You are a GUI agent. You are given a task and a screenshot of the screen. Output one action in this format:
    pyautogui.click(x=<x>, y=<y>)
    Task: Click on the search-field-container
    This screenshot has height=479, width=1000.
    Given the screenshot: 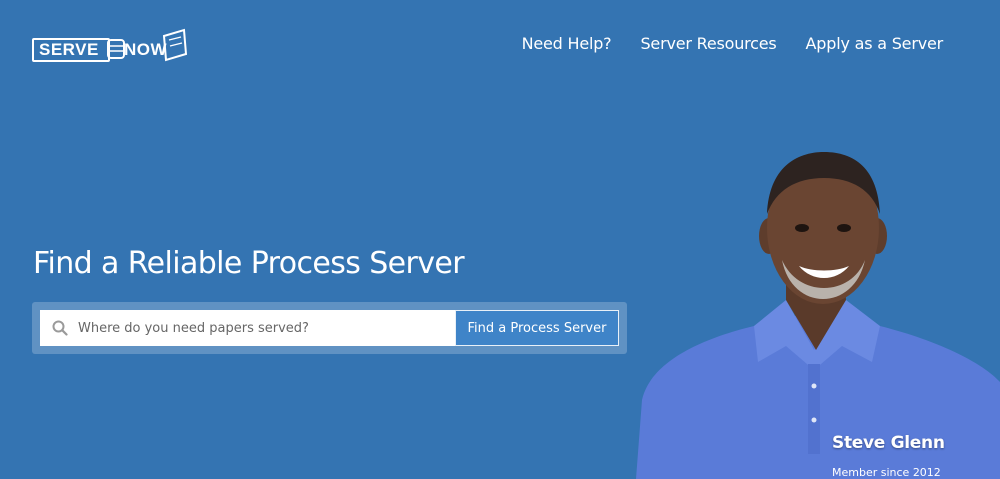 What is the action you would take?
    pyautogui.click(x=247, y=328)
    